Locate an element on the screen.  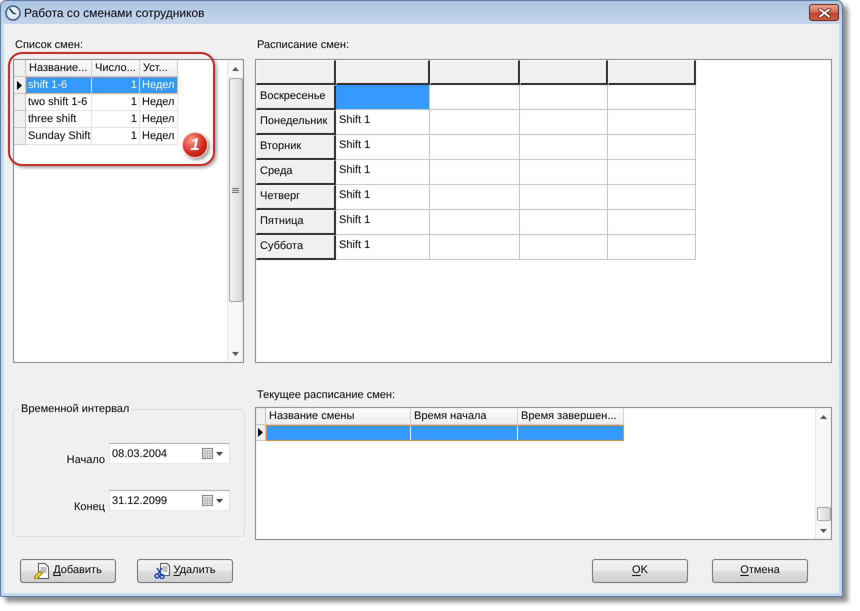
scissors-document-icon is located at coordinates (162, 571).